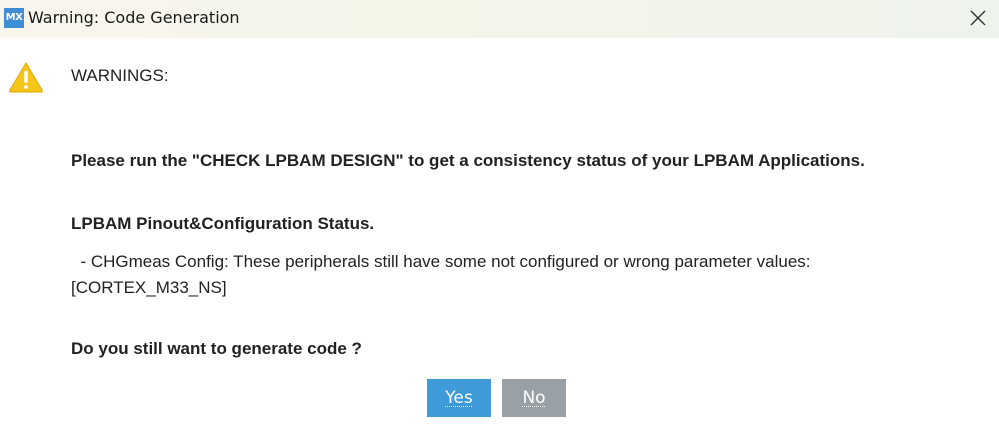  What do you see at coordinates (216, 348) in the screenshot?
I see `confirm-question: Do you still want to generate code ?` at bounding box center [216, 348].